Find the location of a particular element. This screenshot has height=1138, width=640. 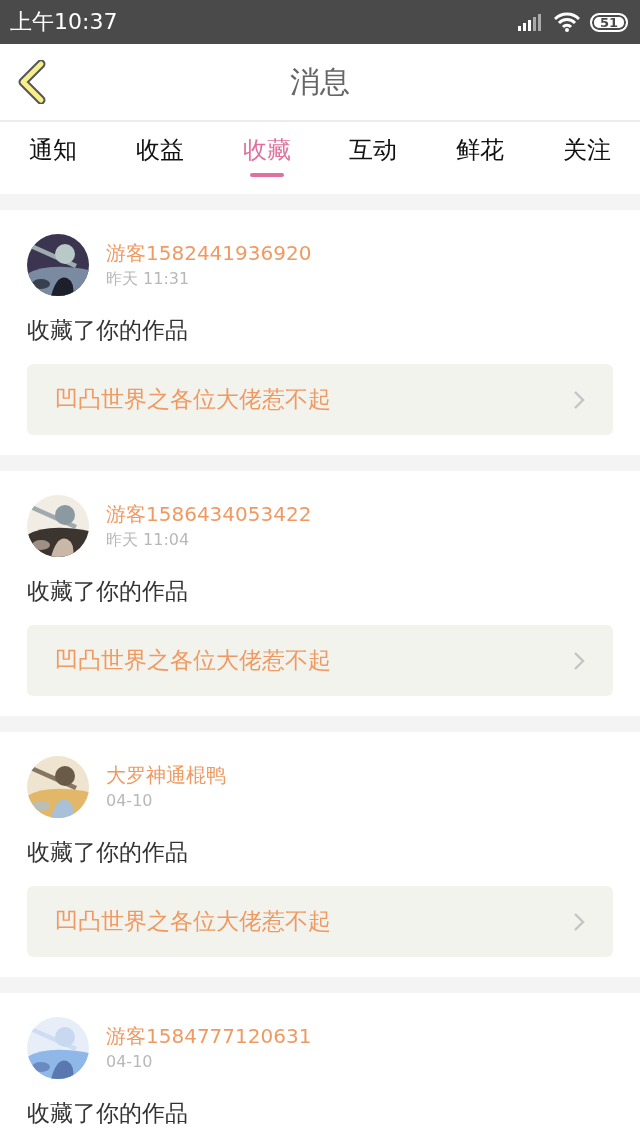

signal-icon is located at coordinates (530, 22).